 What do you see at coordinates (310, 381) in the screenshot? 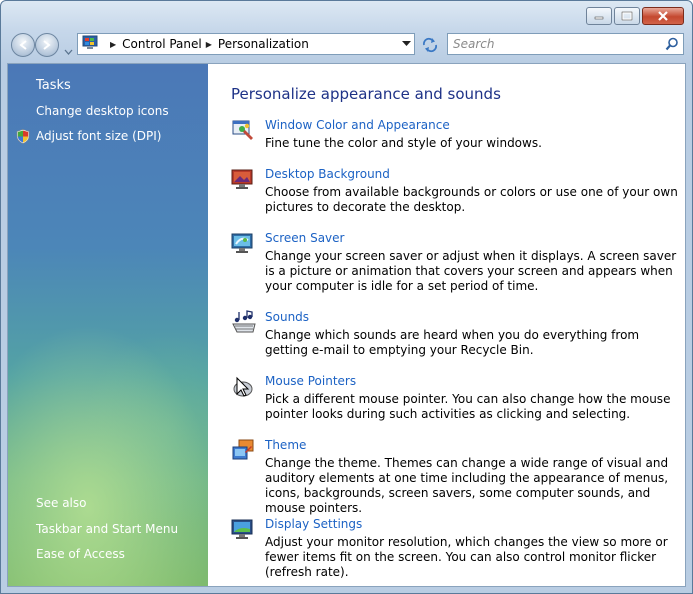
I see `mouse-pointers-link: Mouse Pointers` at bounding box center [310, 381].